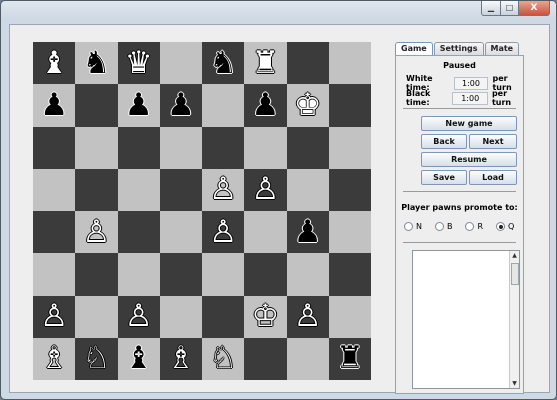 The width and height of the screenshot is (557, 400). Describe the element at coordinates (515, 274) in the screenshot. I see `scroll-thumb` at that location.